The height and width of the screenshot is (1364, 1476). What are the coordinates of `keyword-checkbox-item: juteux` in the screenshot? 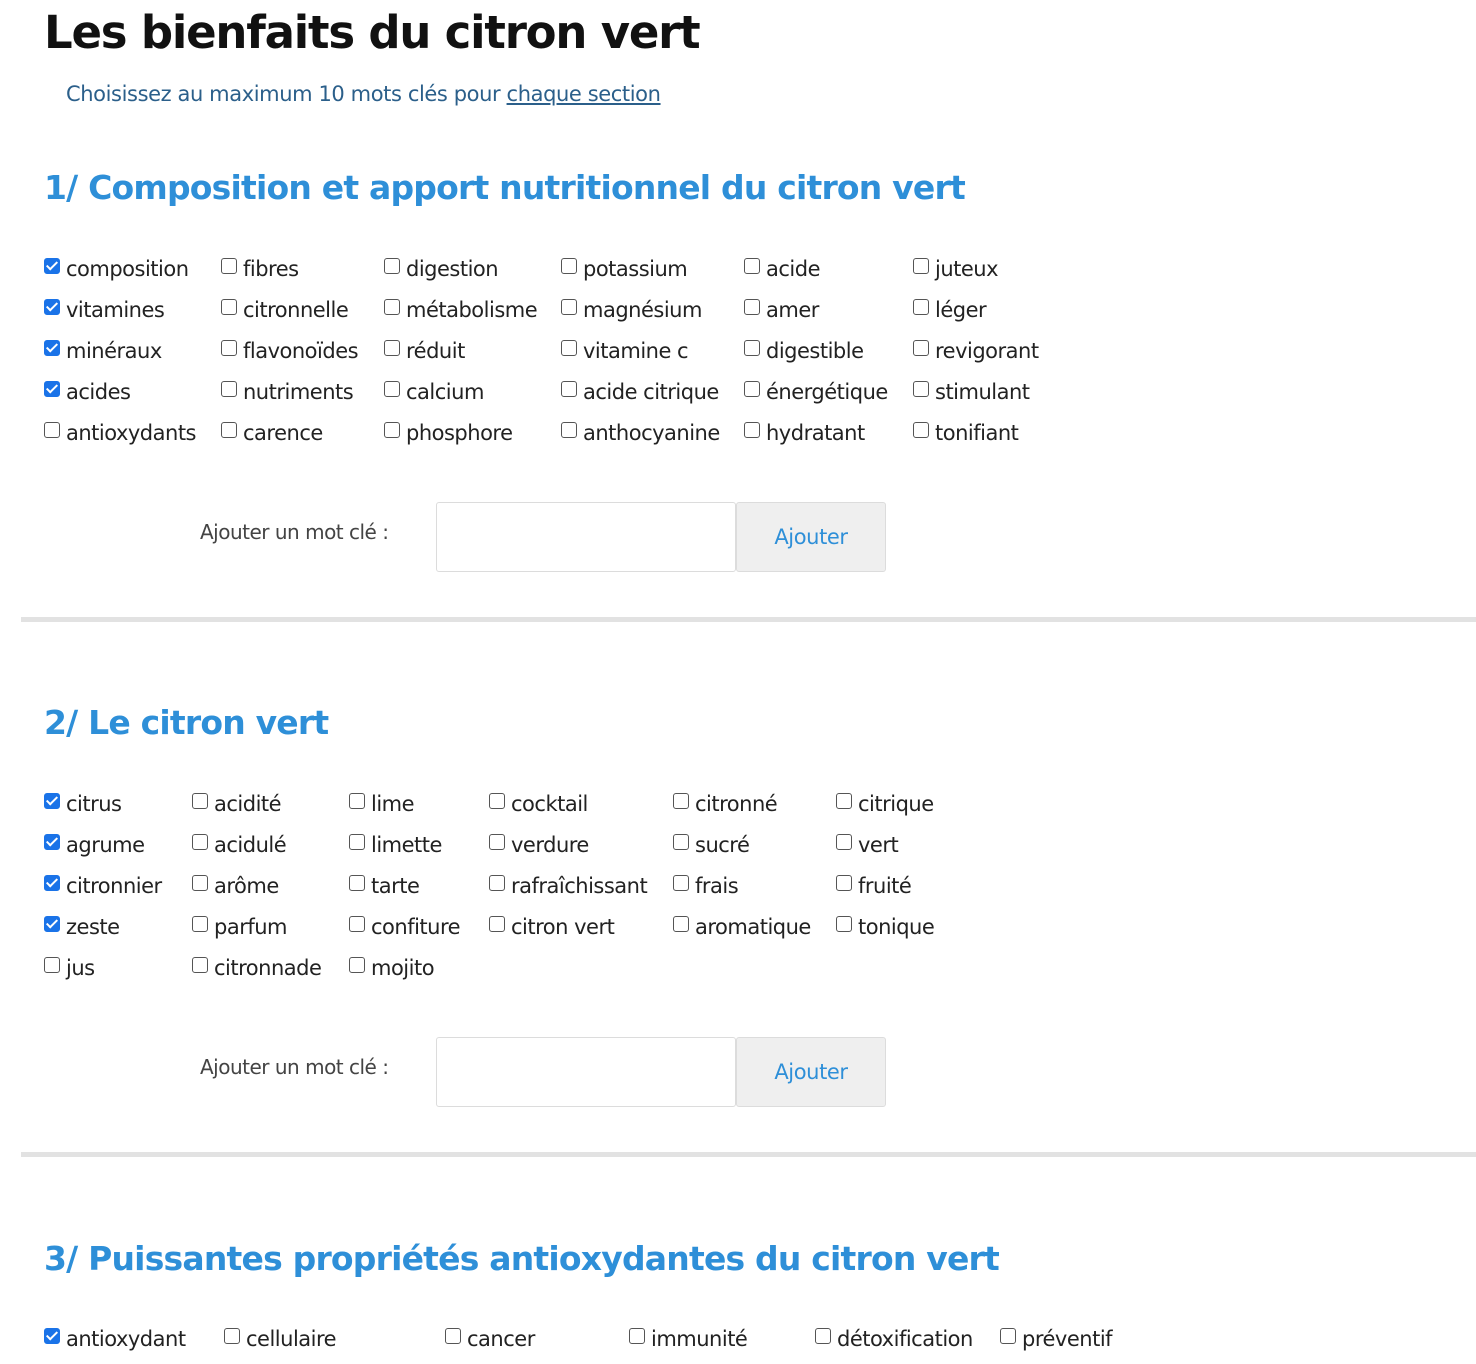 It's located at (956, 269).